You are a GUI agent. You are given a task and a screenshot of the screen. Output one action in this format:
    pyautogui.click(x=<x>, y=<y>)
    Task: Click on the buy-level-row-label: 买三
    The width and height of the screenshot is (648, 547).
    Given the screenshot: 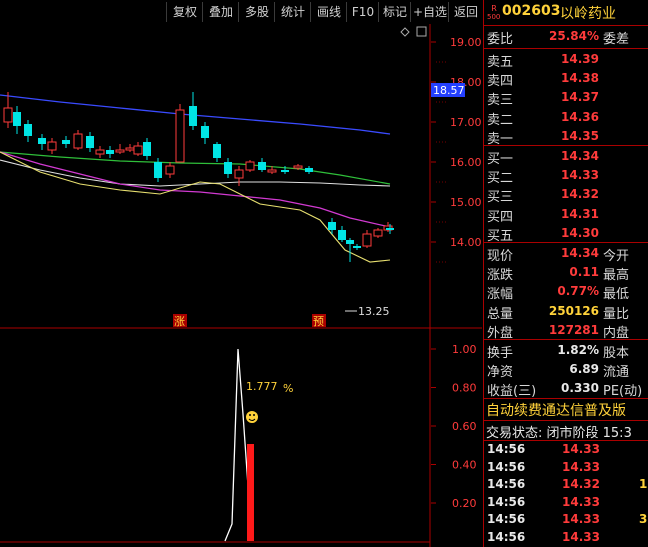 What is the action you would take?
    pyautogui.click(x=500, y=198)
    